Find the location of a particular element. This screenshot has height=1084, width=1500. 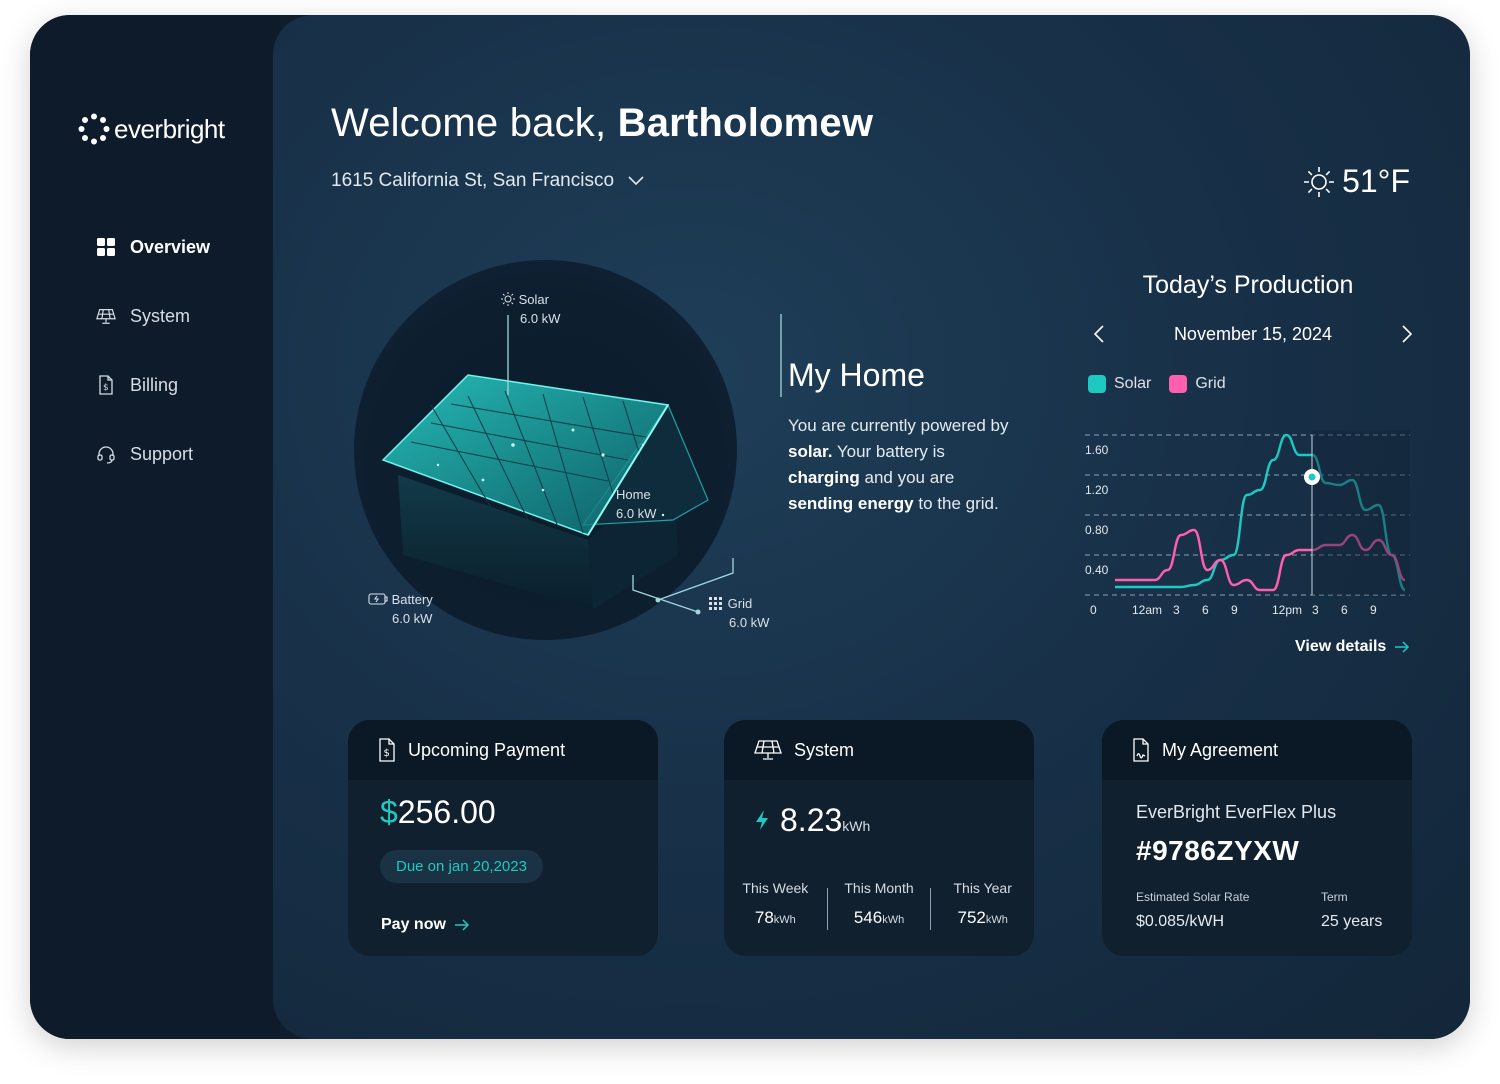

solar-label: Solar 6.0 kW is located at coordinates (530, 309).